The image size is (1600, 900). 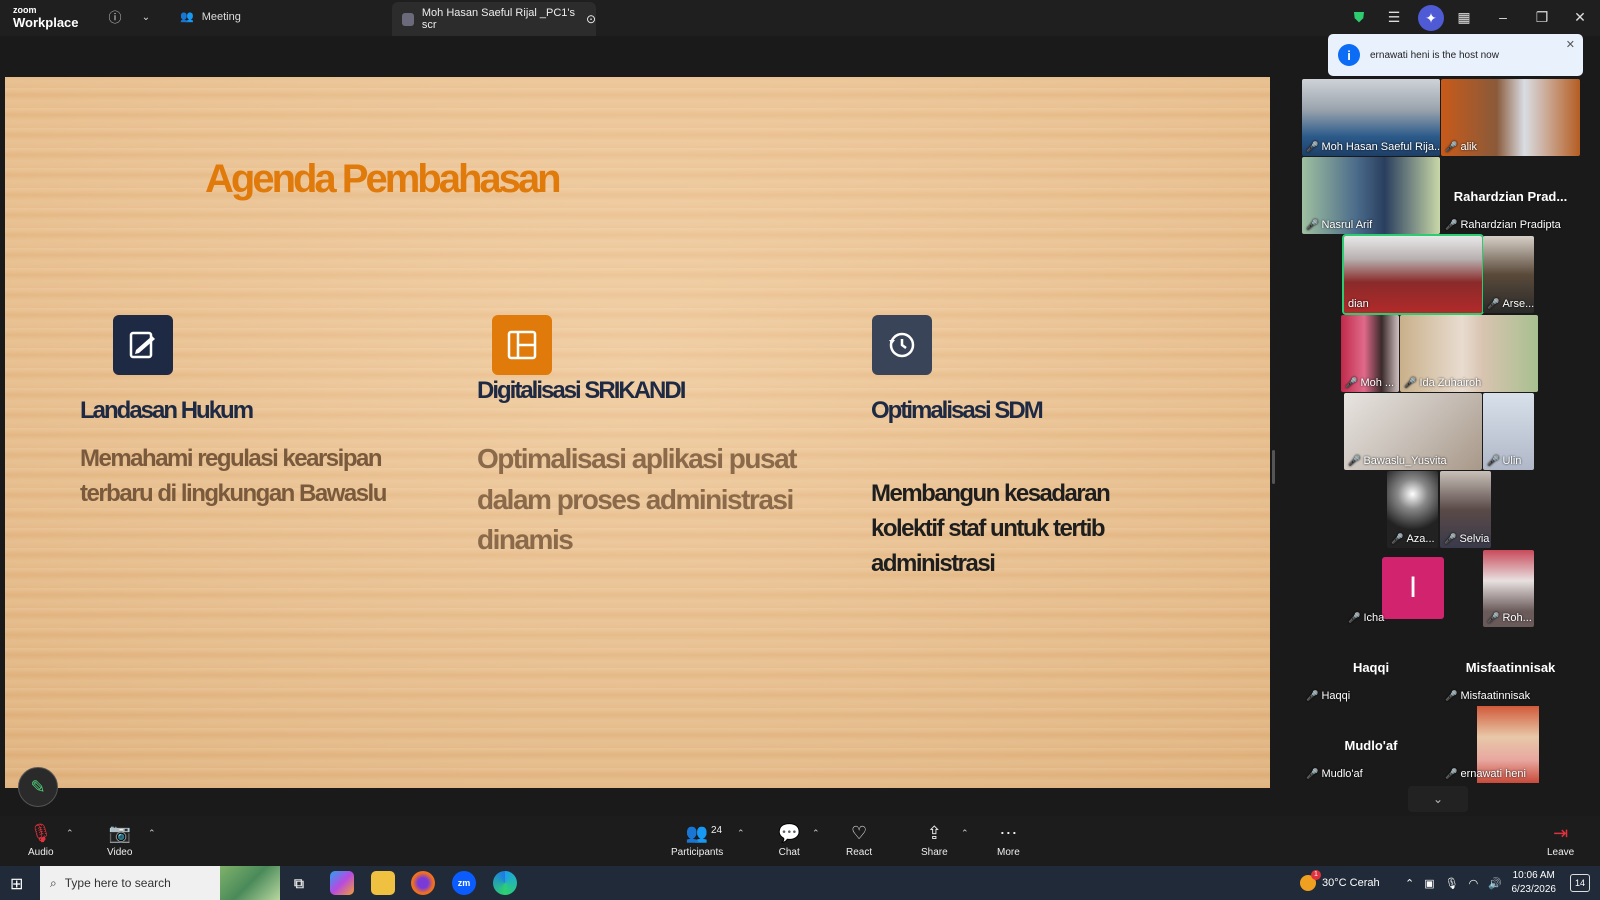 I want to click on info-icon: ⓘ, so click(x=115, y=18).